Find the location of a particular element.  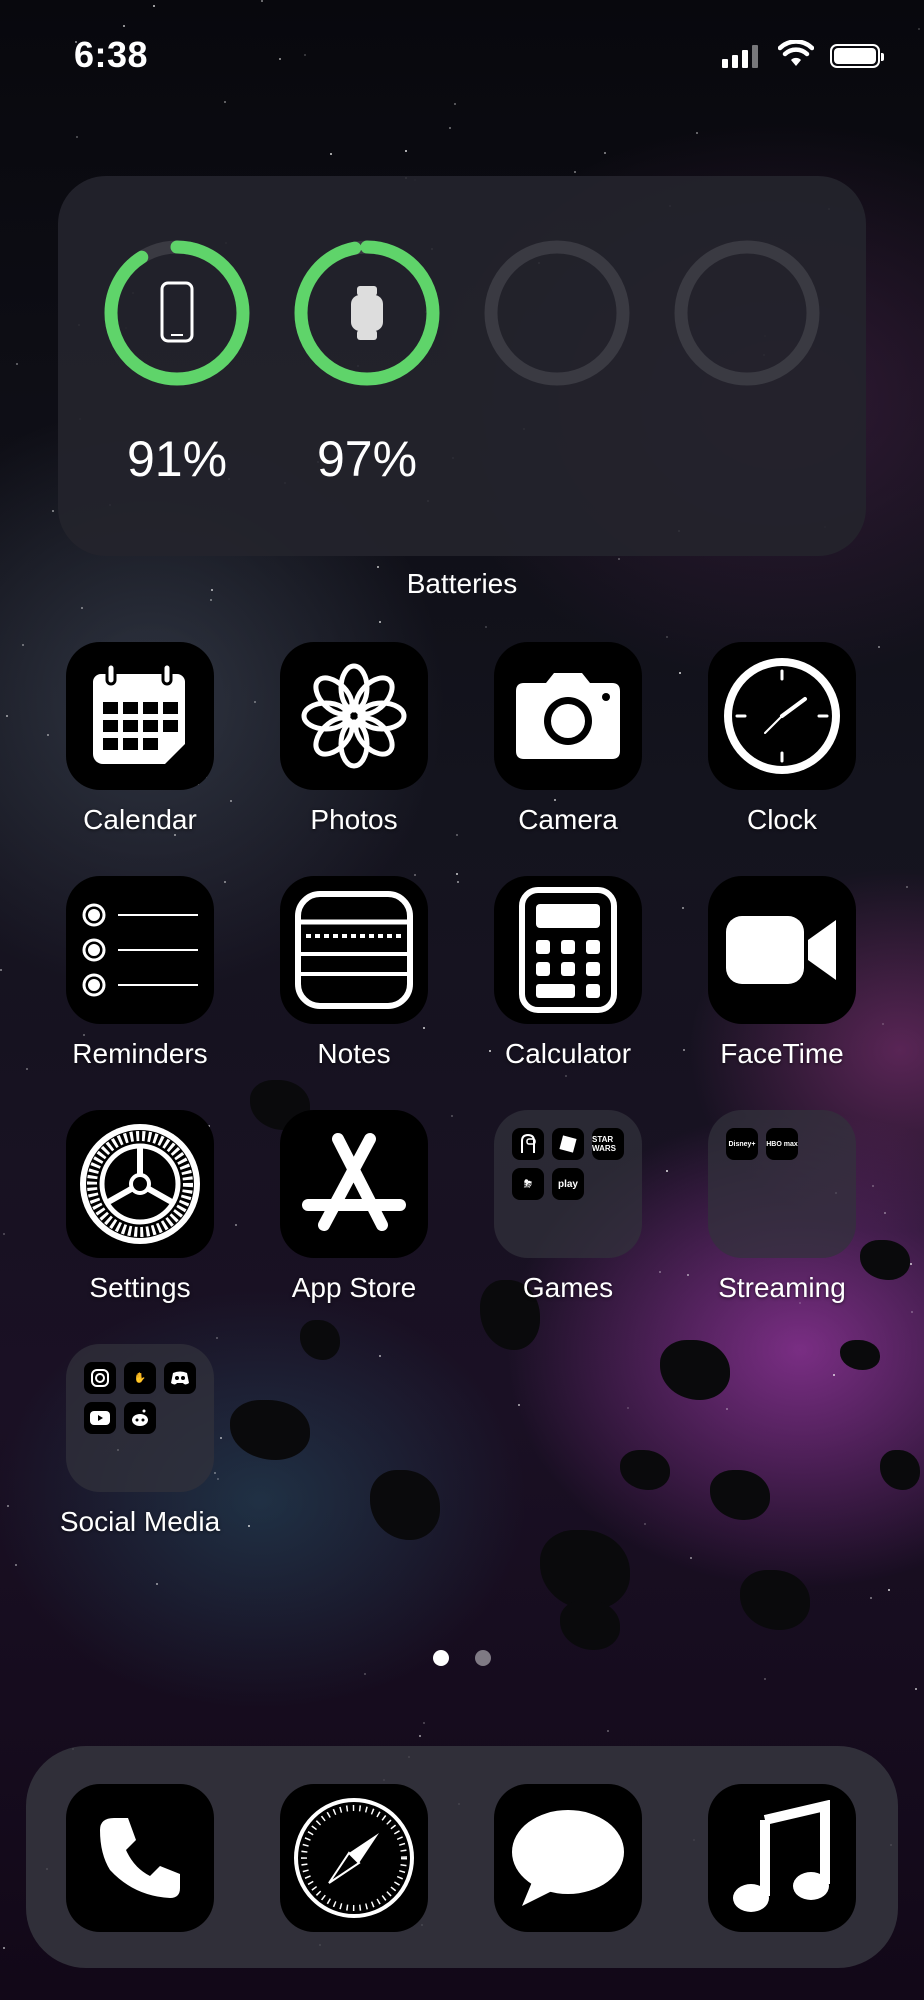

discord-icon is located at coordinates (180, 1378).